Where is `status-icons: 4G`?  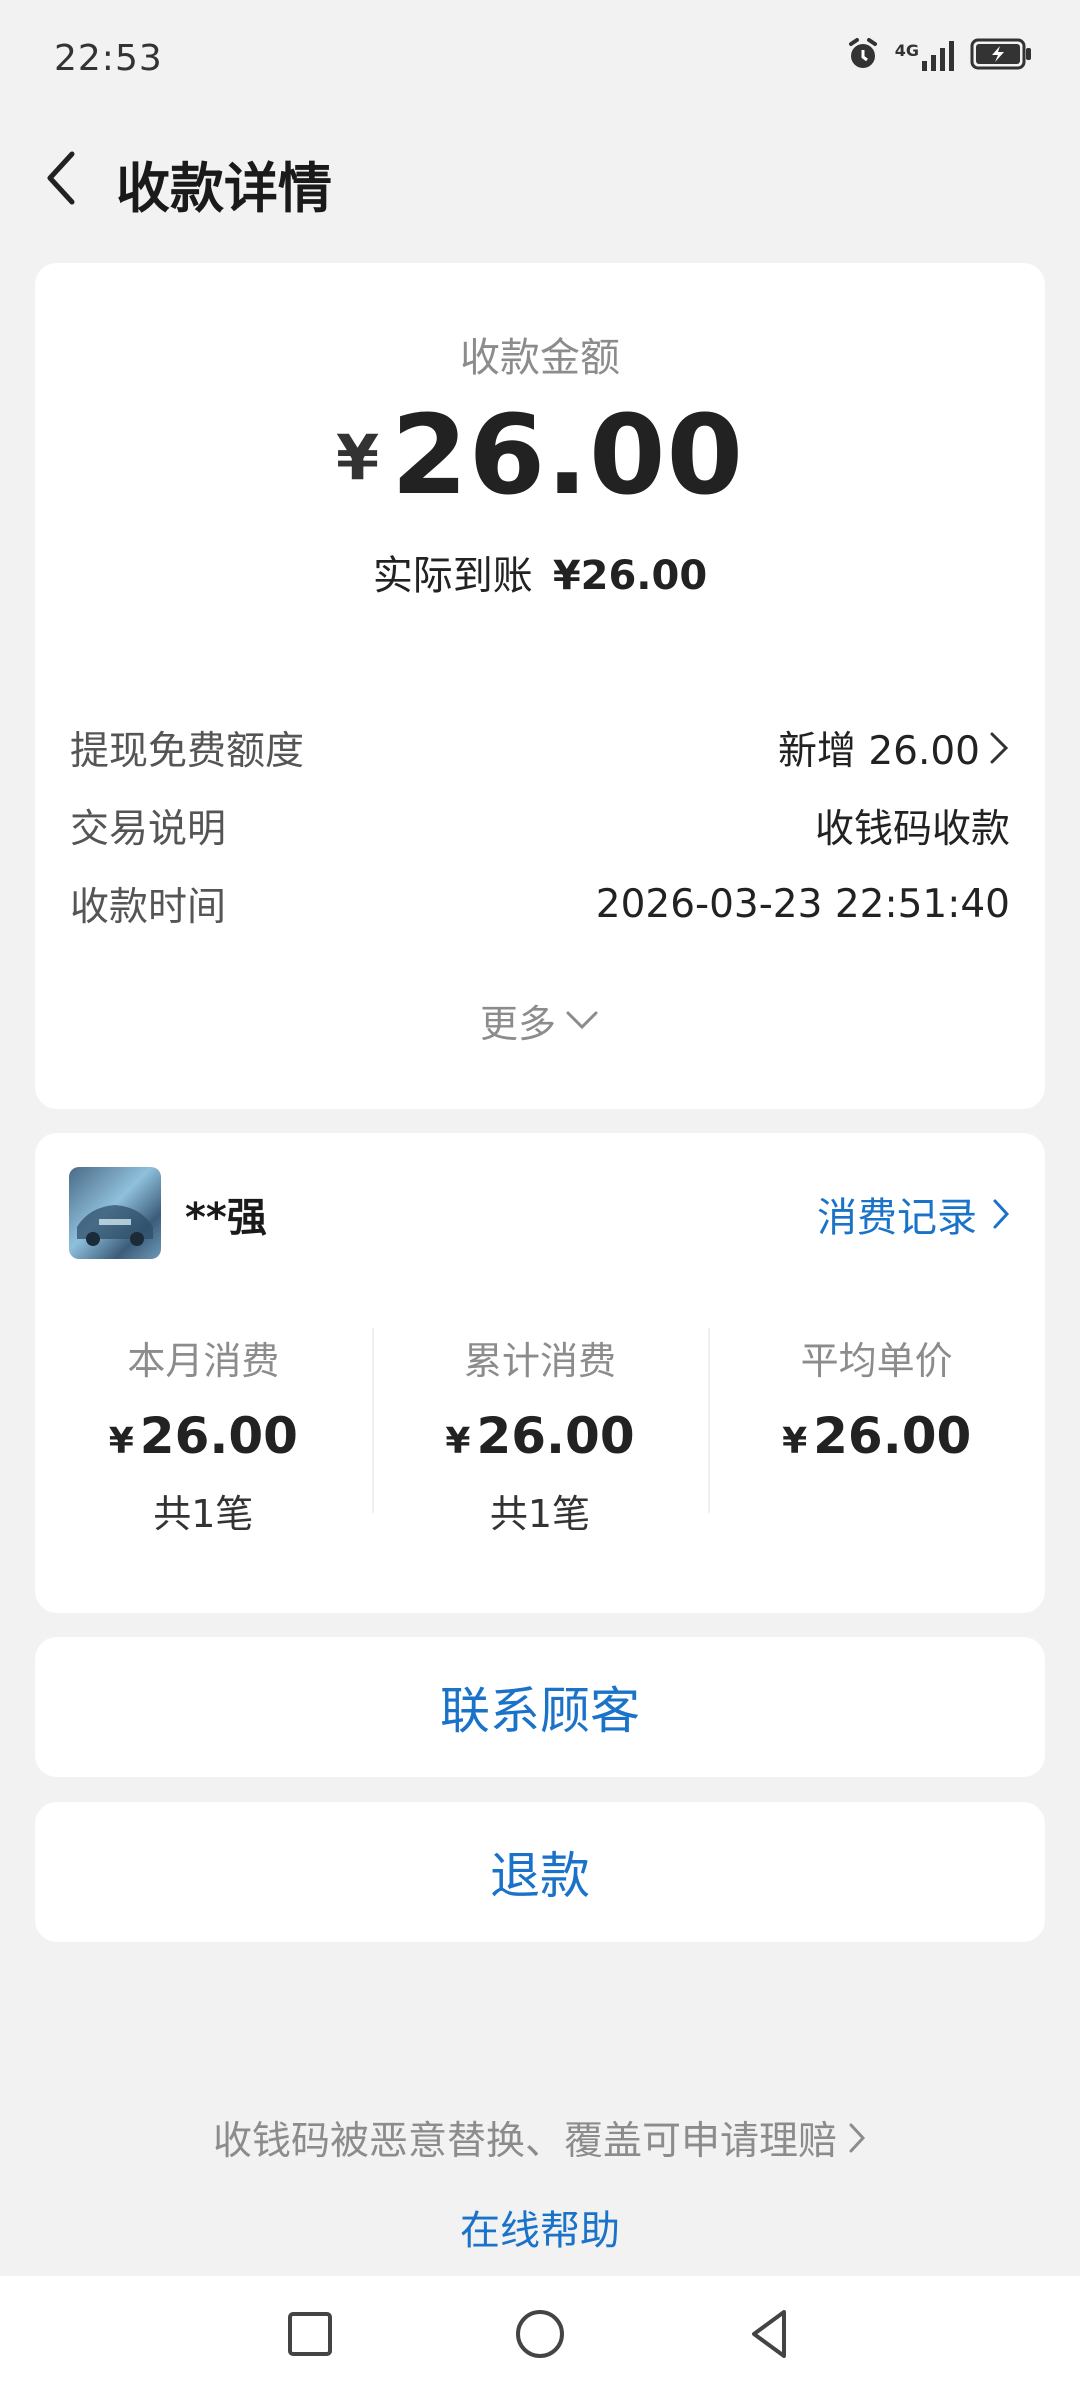
status-icons: 4G is located at coordinates (938, 56).